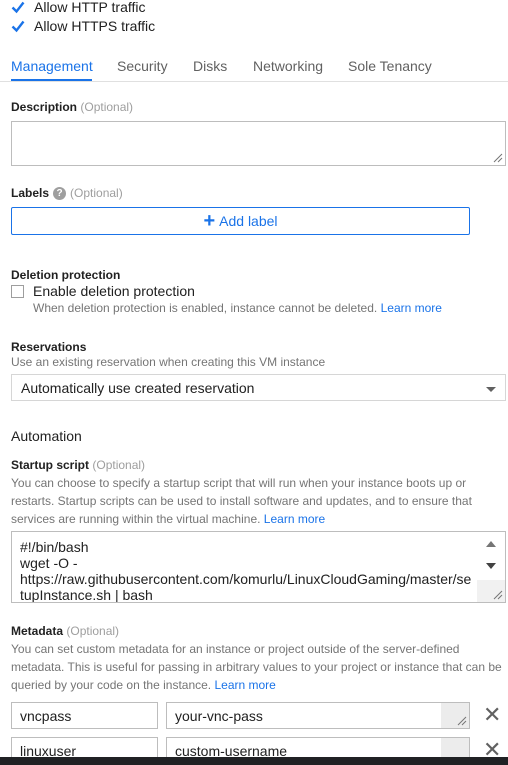  I want to click on deletion-protection-title: Deletion protection, so click(66, 275).